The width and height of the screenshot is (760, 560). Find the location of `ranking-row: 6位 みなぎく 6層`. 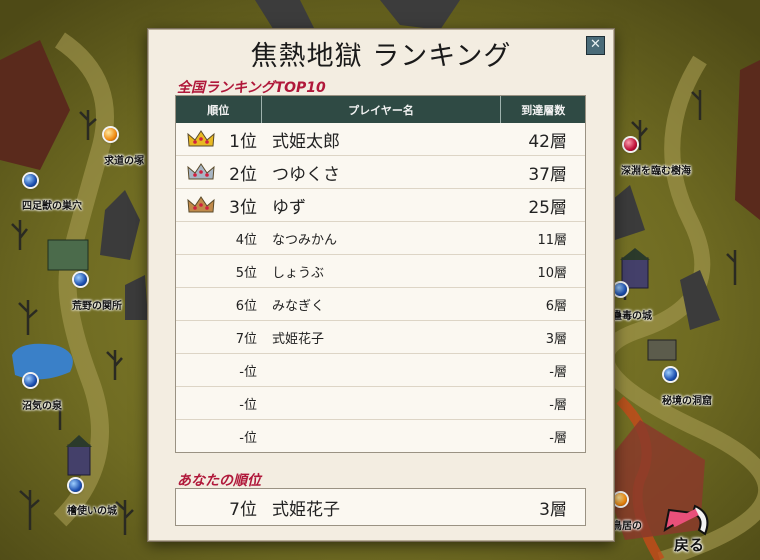

ranking-row: 6位 みなぎく 6層 is located at coordinates (380, 303).